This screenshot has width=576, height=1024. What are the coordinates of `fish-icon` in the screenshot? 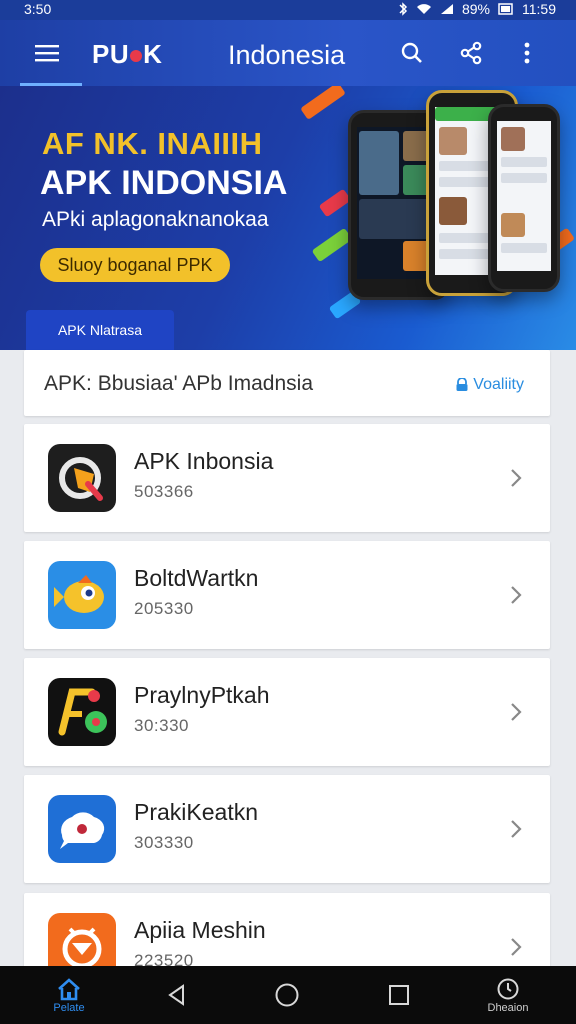 It's located at (82, 595).